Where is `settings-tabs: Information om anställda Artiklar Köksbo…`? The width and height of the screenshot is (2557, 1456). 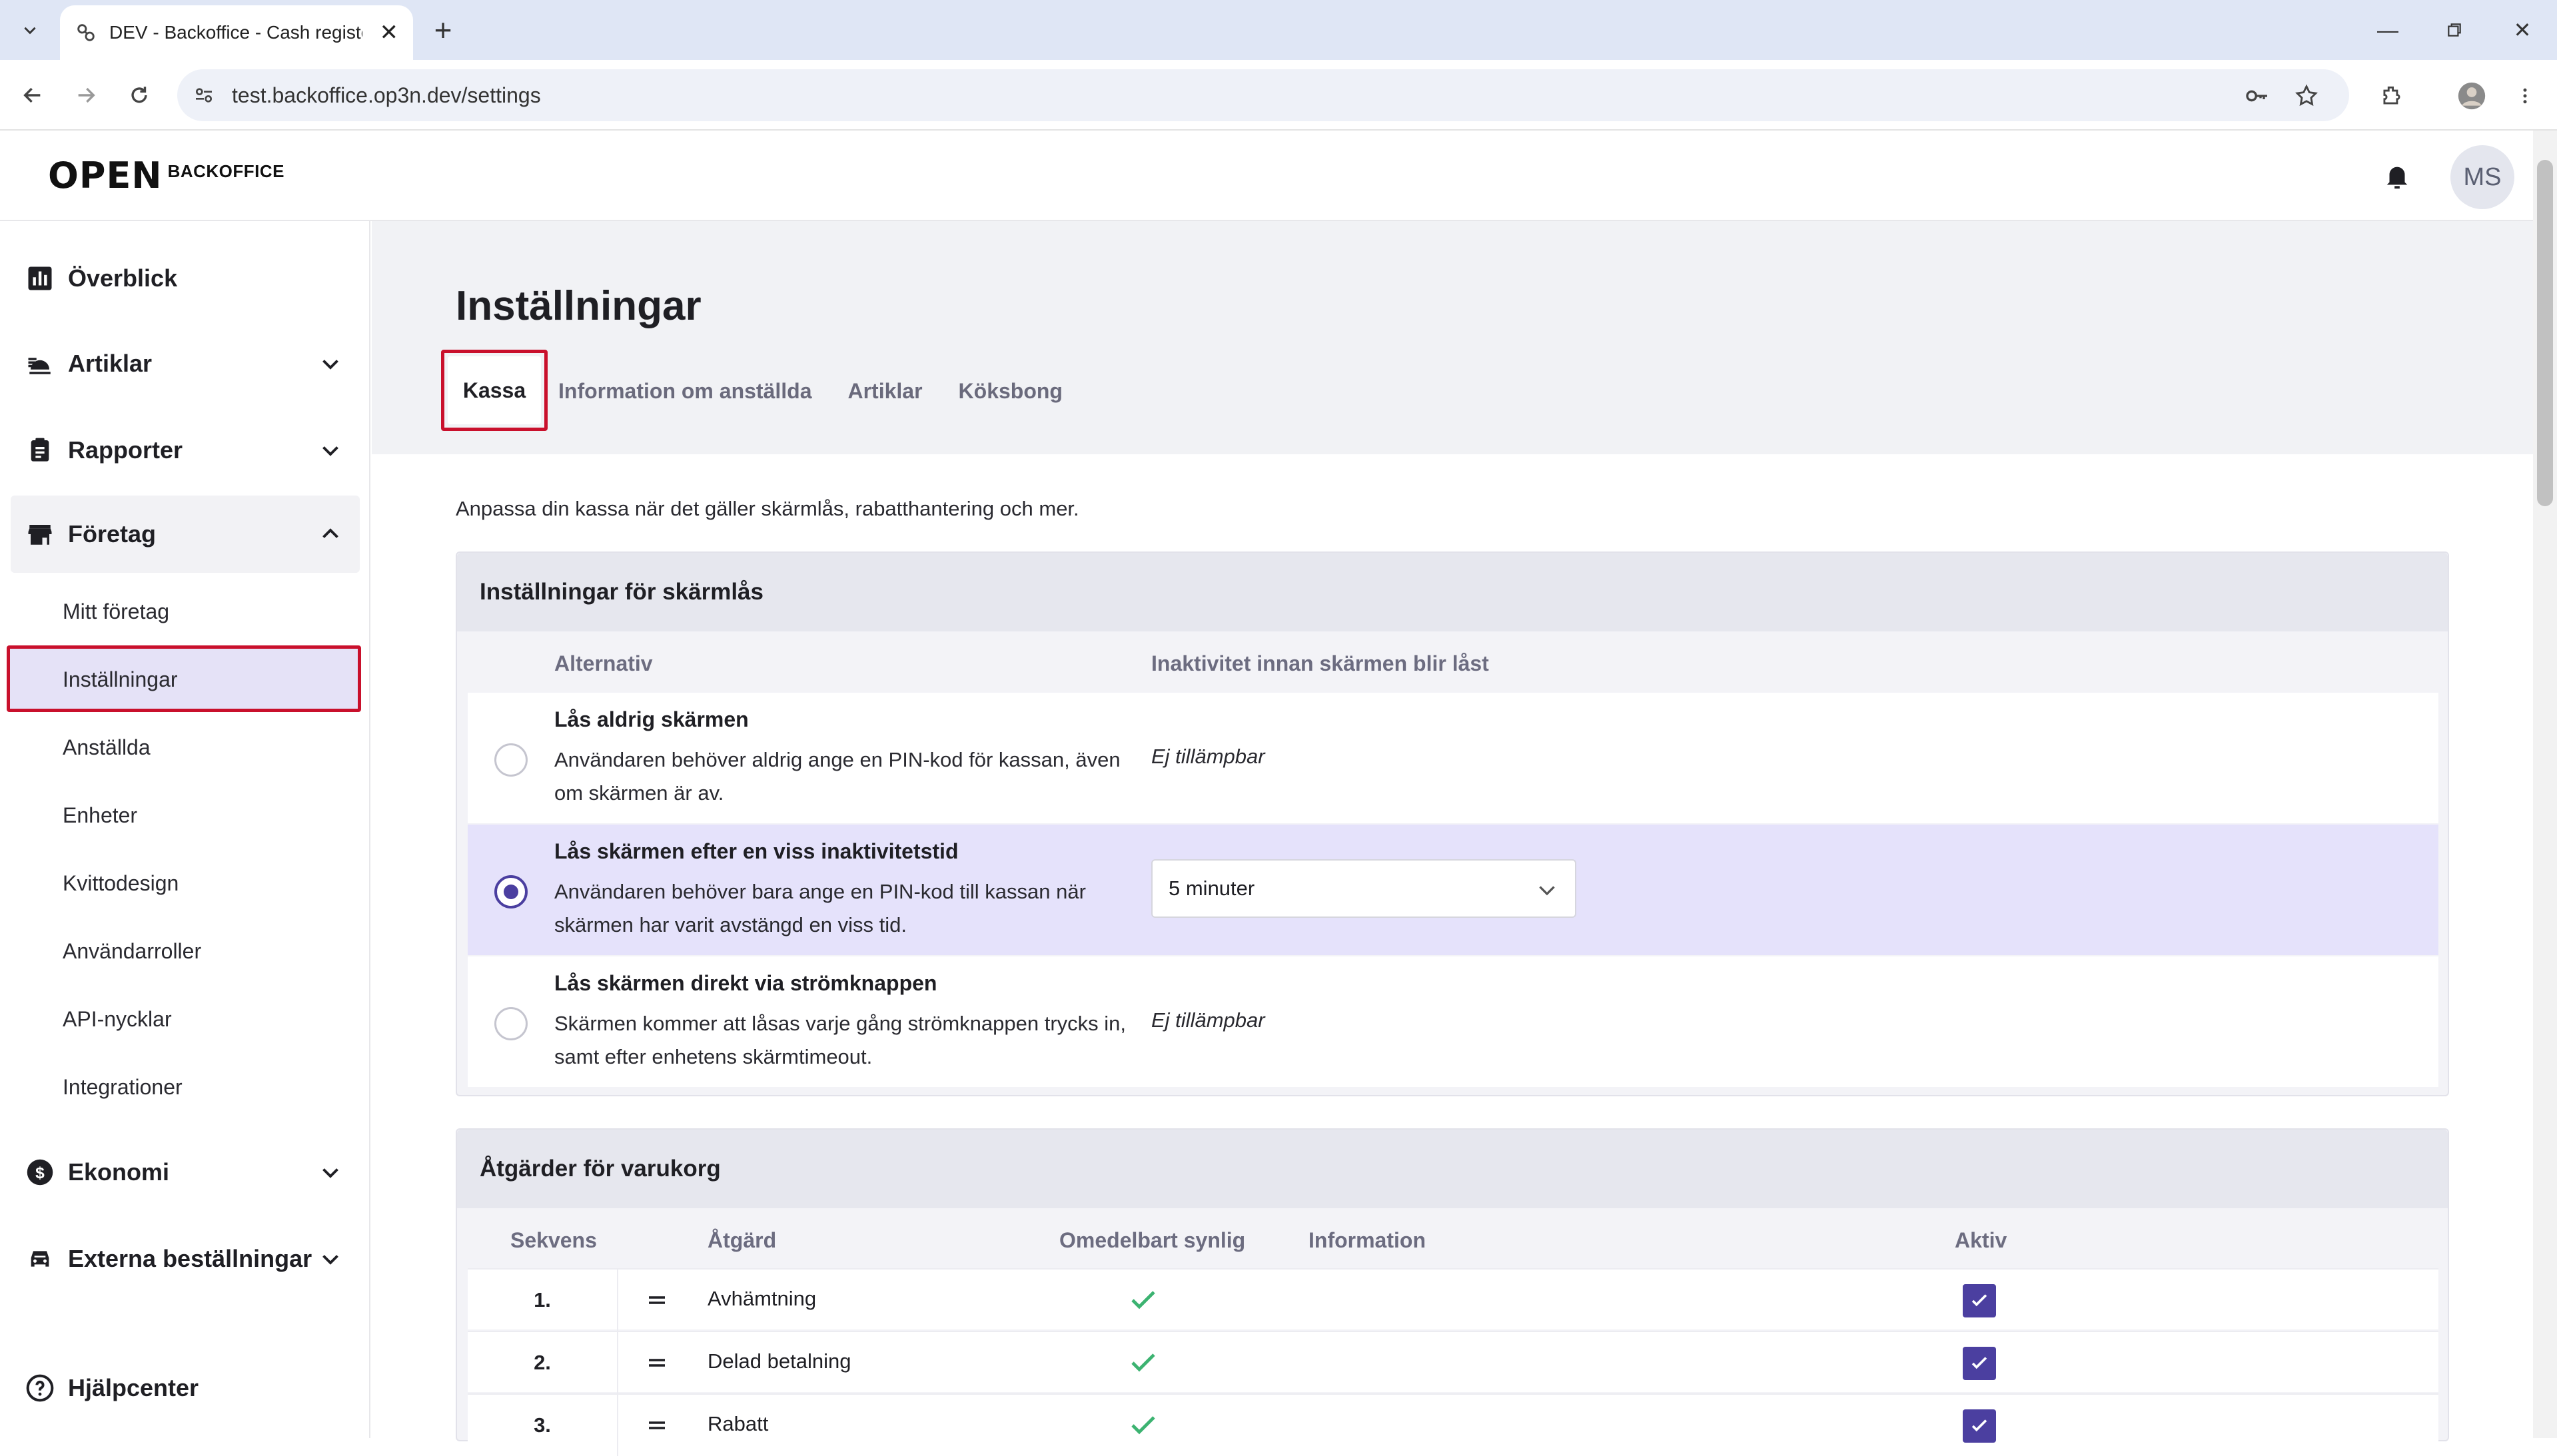
settings-tabs: Information om anställda Artiklar Köksbo… is located at coordinates (828, 391).